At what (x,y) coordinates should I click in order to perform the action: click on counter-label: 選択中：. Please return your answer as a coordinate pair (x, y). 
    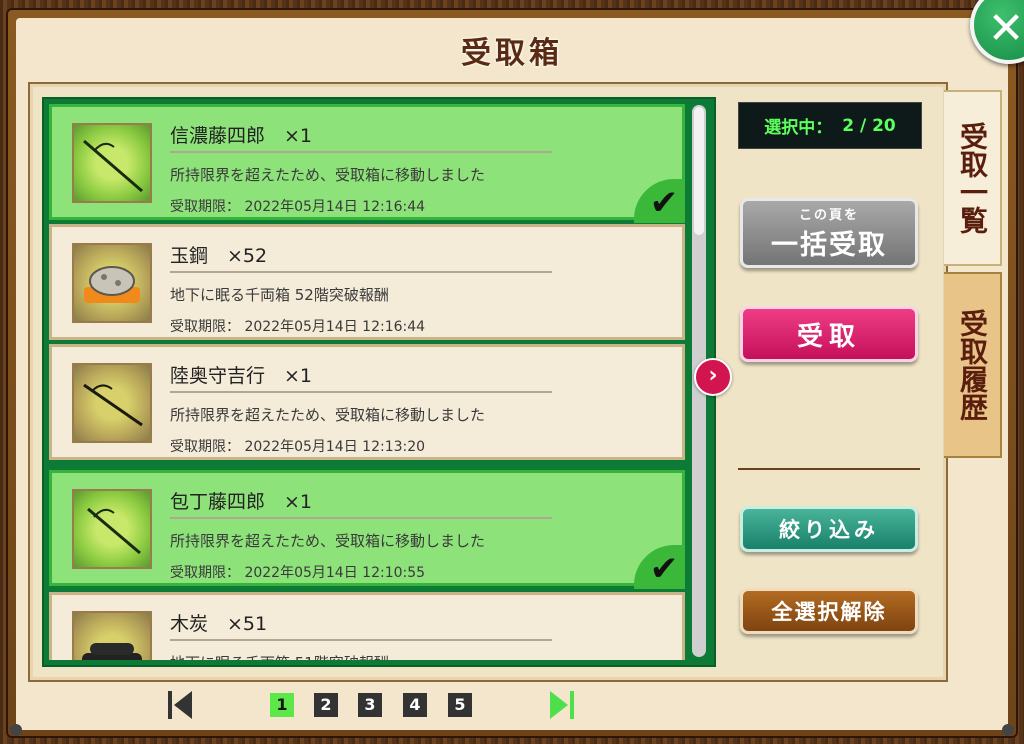
    Looking at the image, I should click on (798, 128).